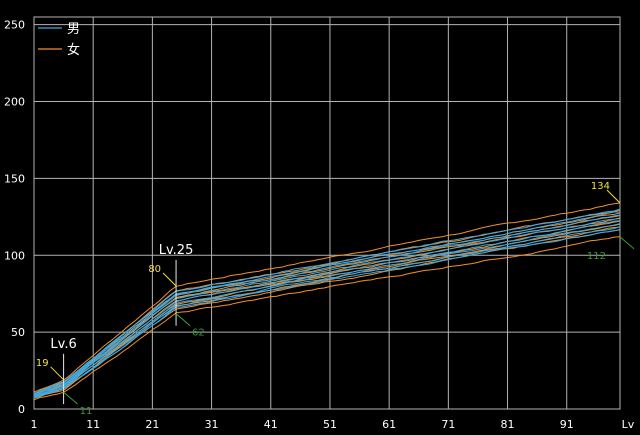 Image resolution: width=640 pixels, height=435 pixels. Describe the element at coordinates (93, 424) in the screenshot. I see `x-tick-label: 11` at that location.